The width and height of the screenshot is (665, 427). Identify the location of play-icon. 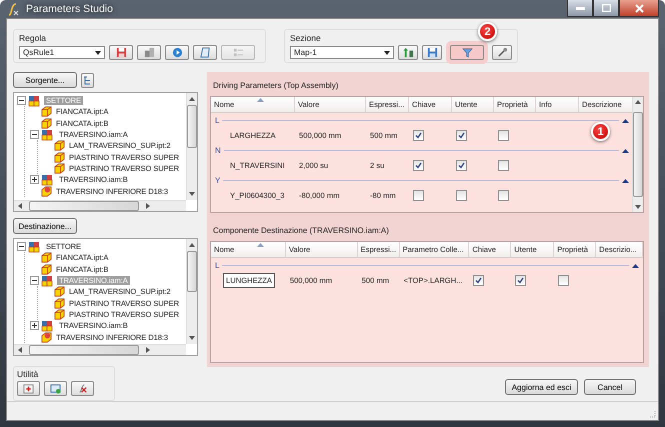
(177, 52).